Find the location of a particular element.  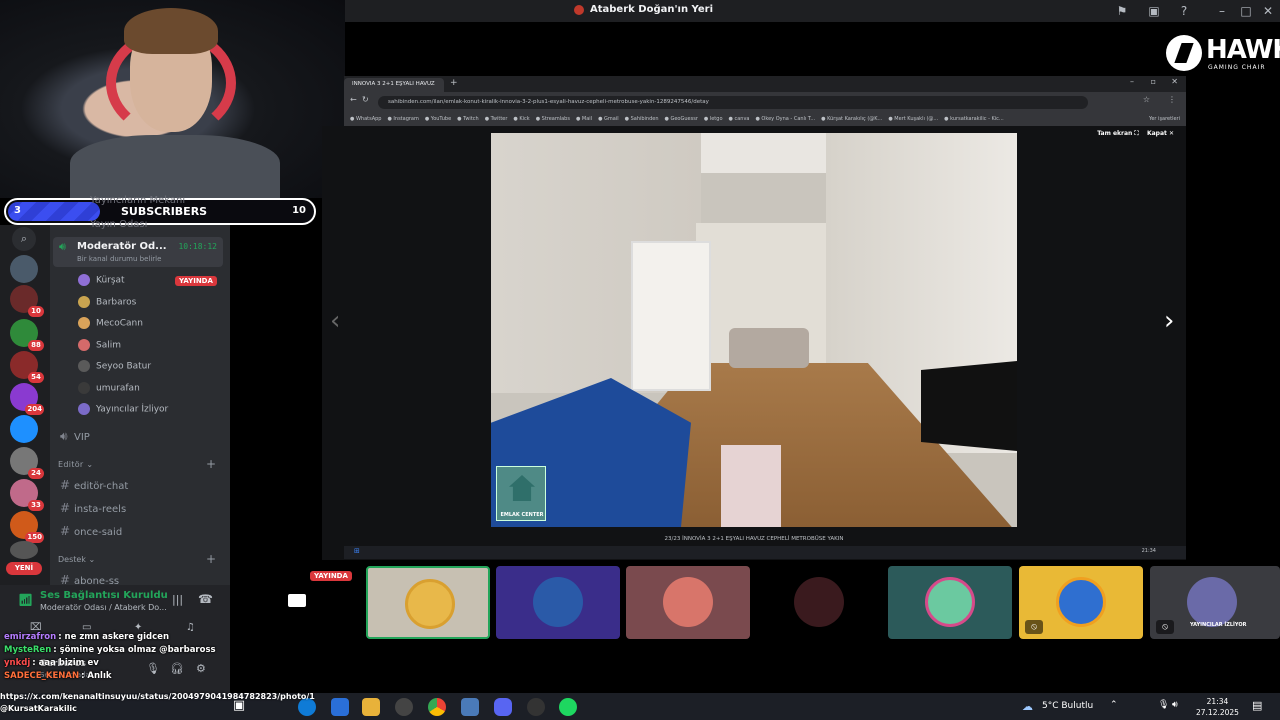

screen-icon: ▣ is located at coordinates (1154, 11).